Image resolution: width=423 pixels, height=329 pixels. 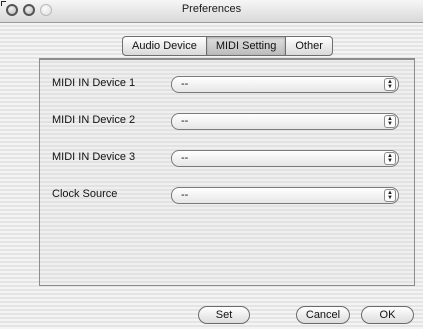 What do you see at coordinates (94, 83) in the screenshot?
I see `midi-in-device-1-label: MIDI IN Device 1` at bounding box center [94, 83].